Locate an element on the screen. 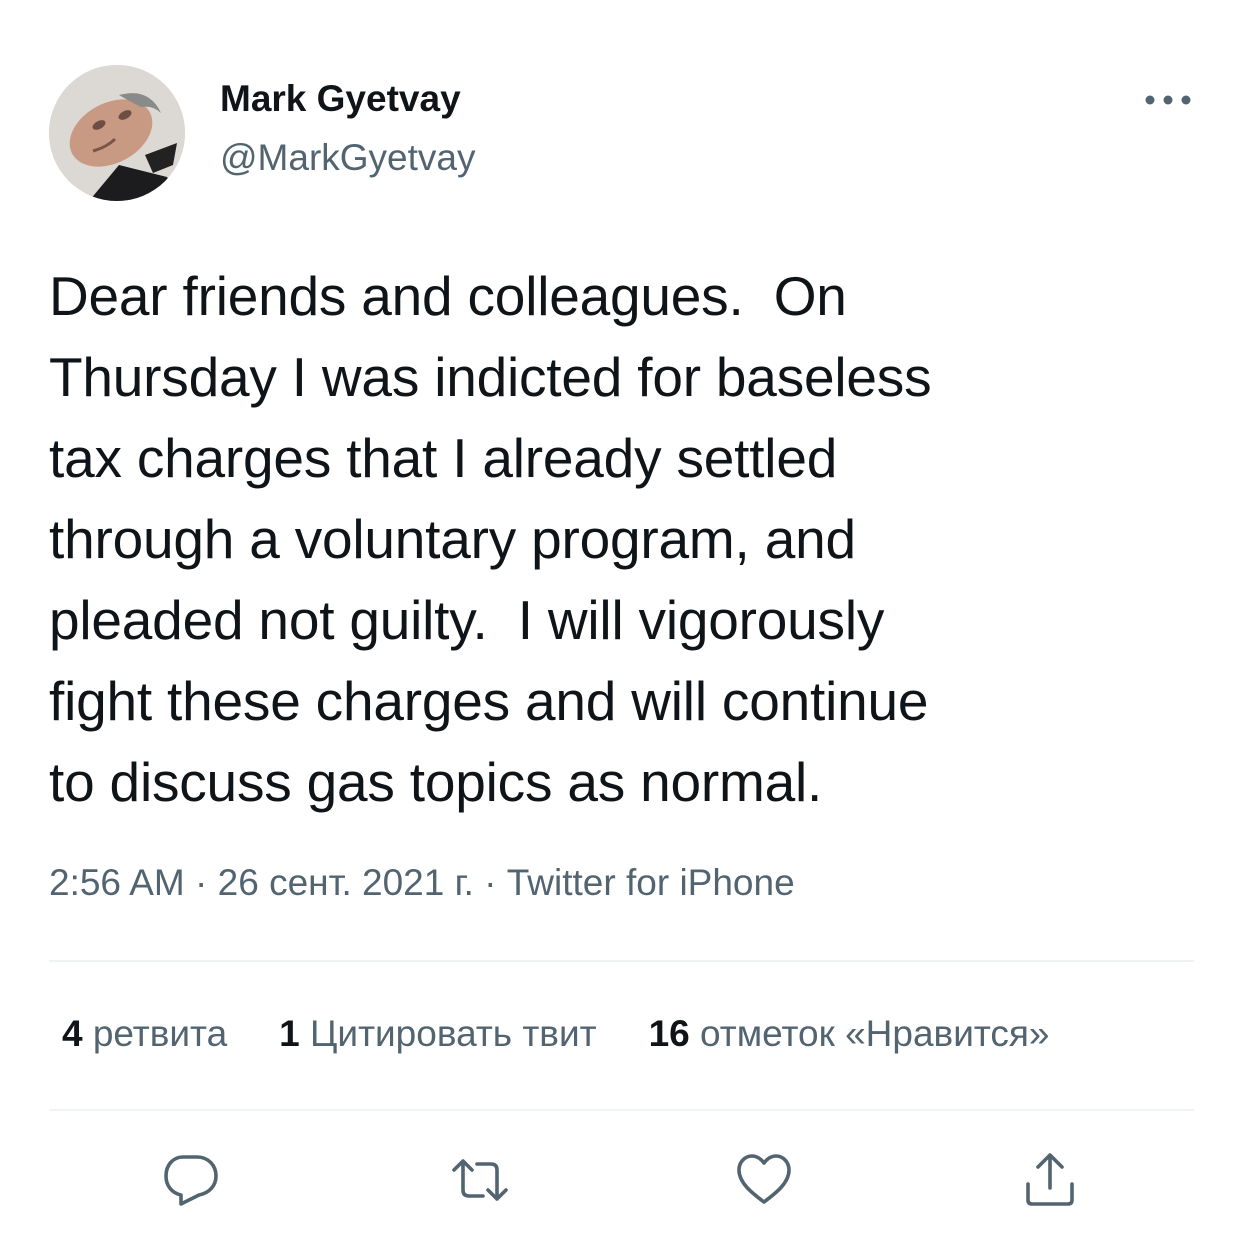  author-handle: @MarkGyetvay is located at coordinates (348, 158).